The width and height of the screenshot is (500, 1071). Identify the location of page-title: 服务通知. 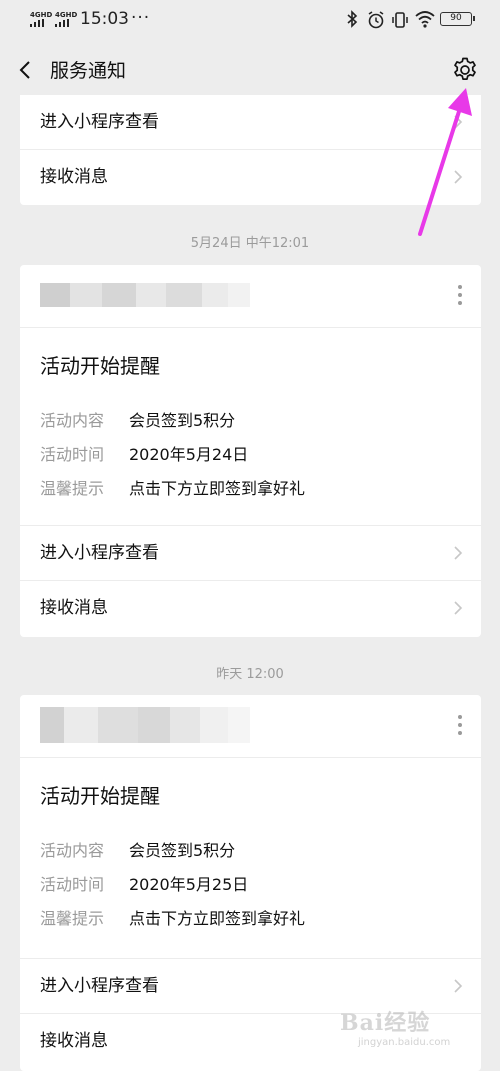
(88, 71).